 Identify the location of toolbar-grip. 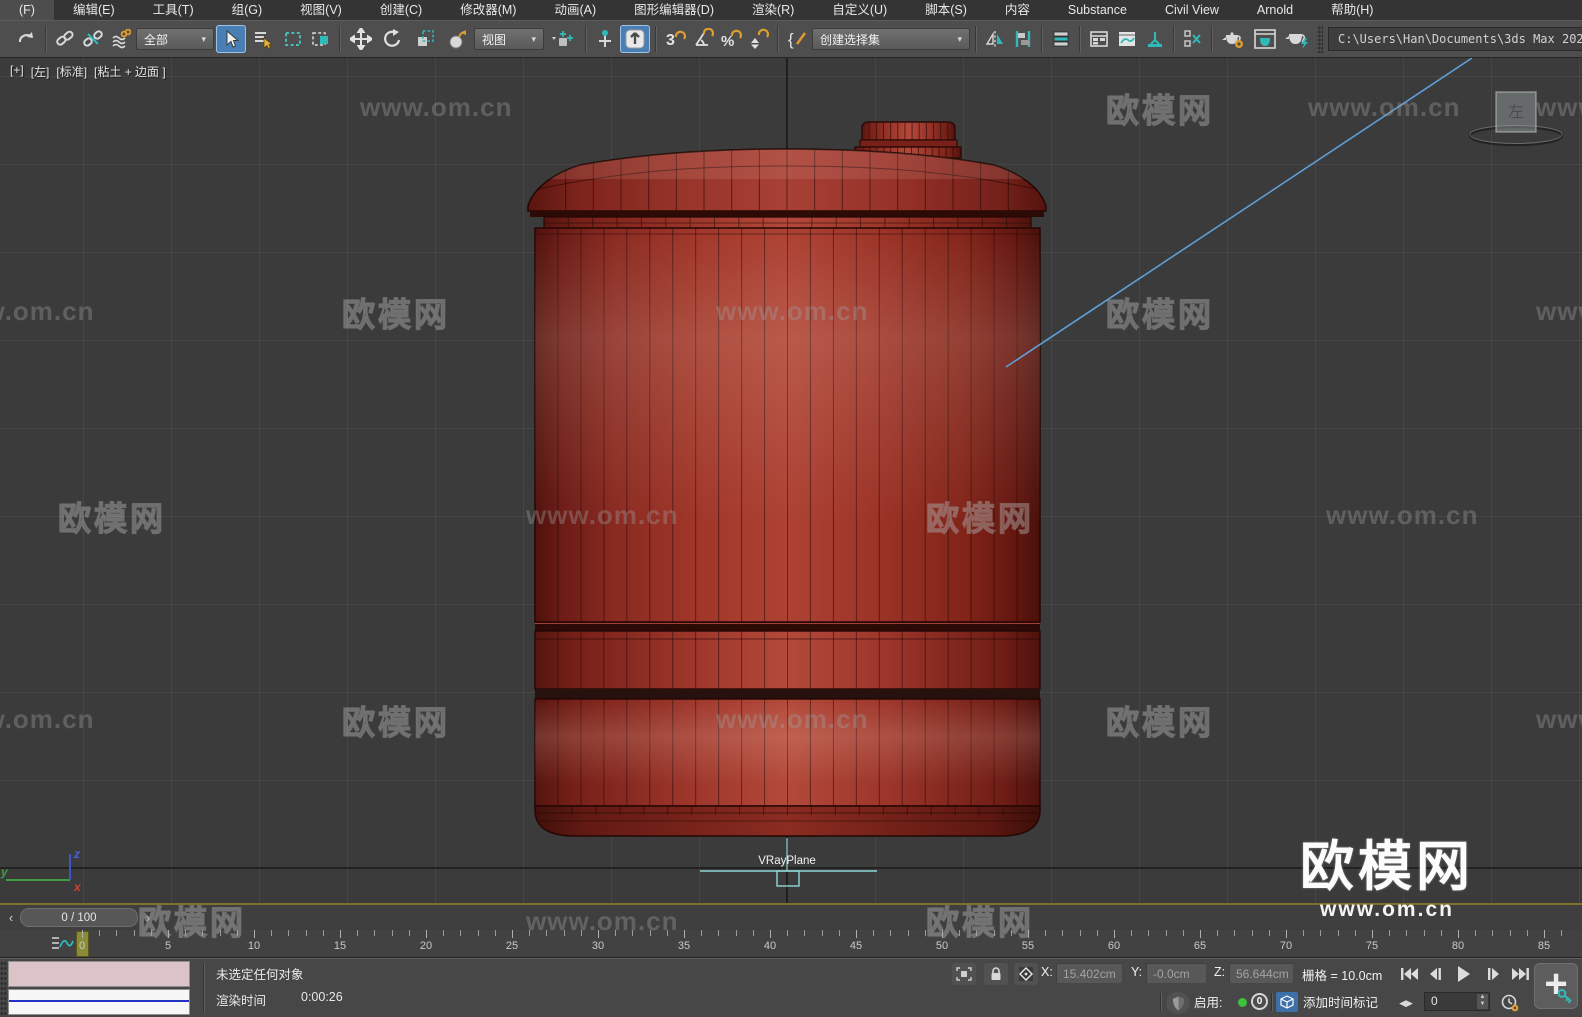
(1320, 39).